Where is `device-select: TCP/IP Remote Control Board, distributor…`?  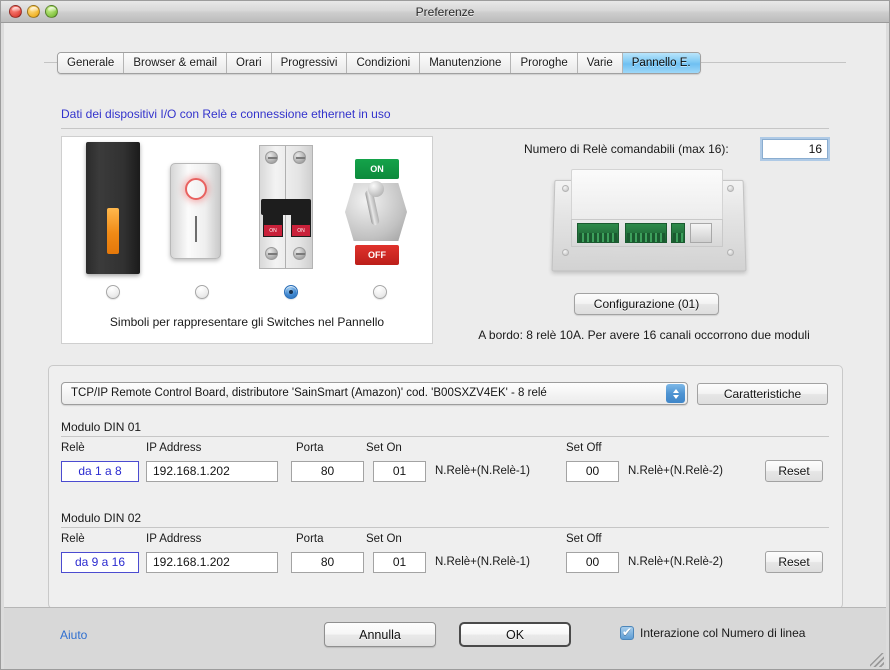
device-select: TCP/IP Remote Control Board, distributor… is located at coordinates (374, 393).